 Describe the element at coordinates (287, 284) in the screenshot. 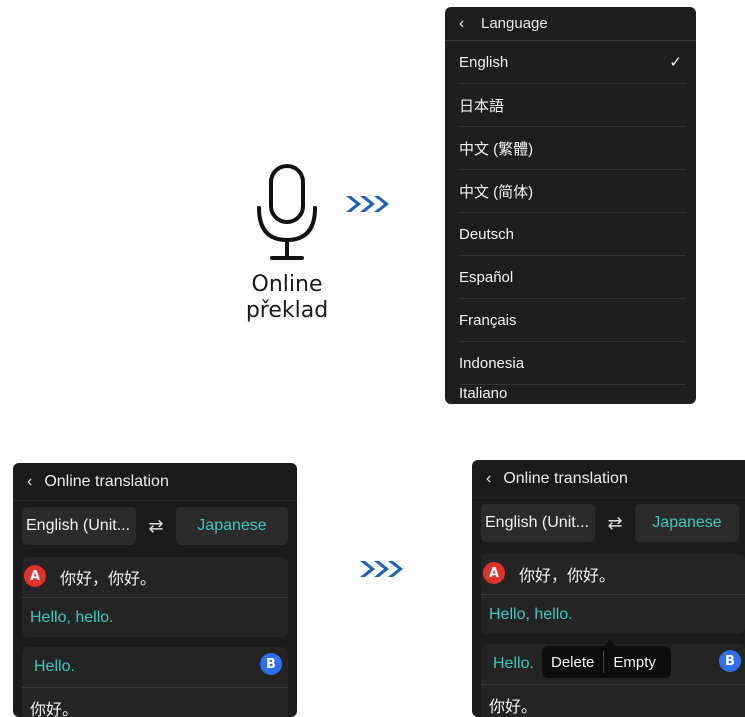

I see `mic-caption-line1: Online` at that location.